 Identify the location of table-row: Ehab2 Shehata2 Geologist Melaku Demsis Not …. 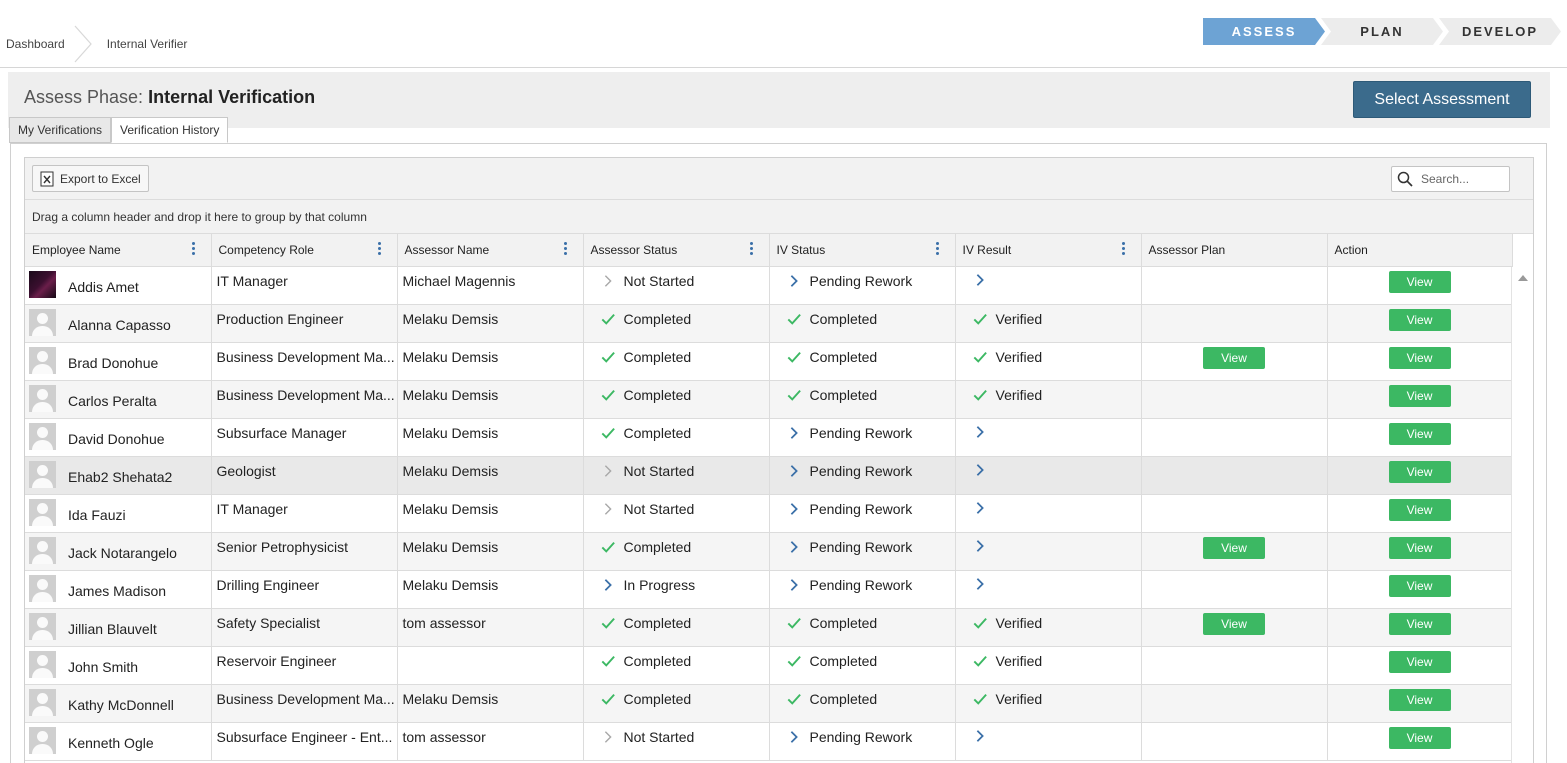
(769, 475).